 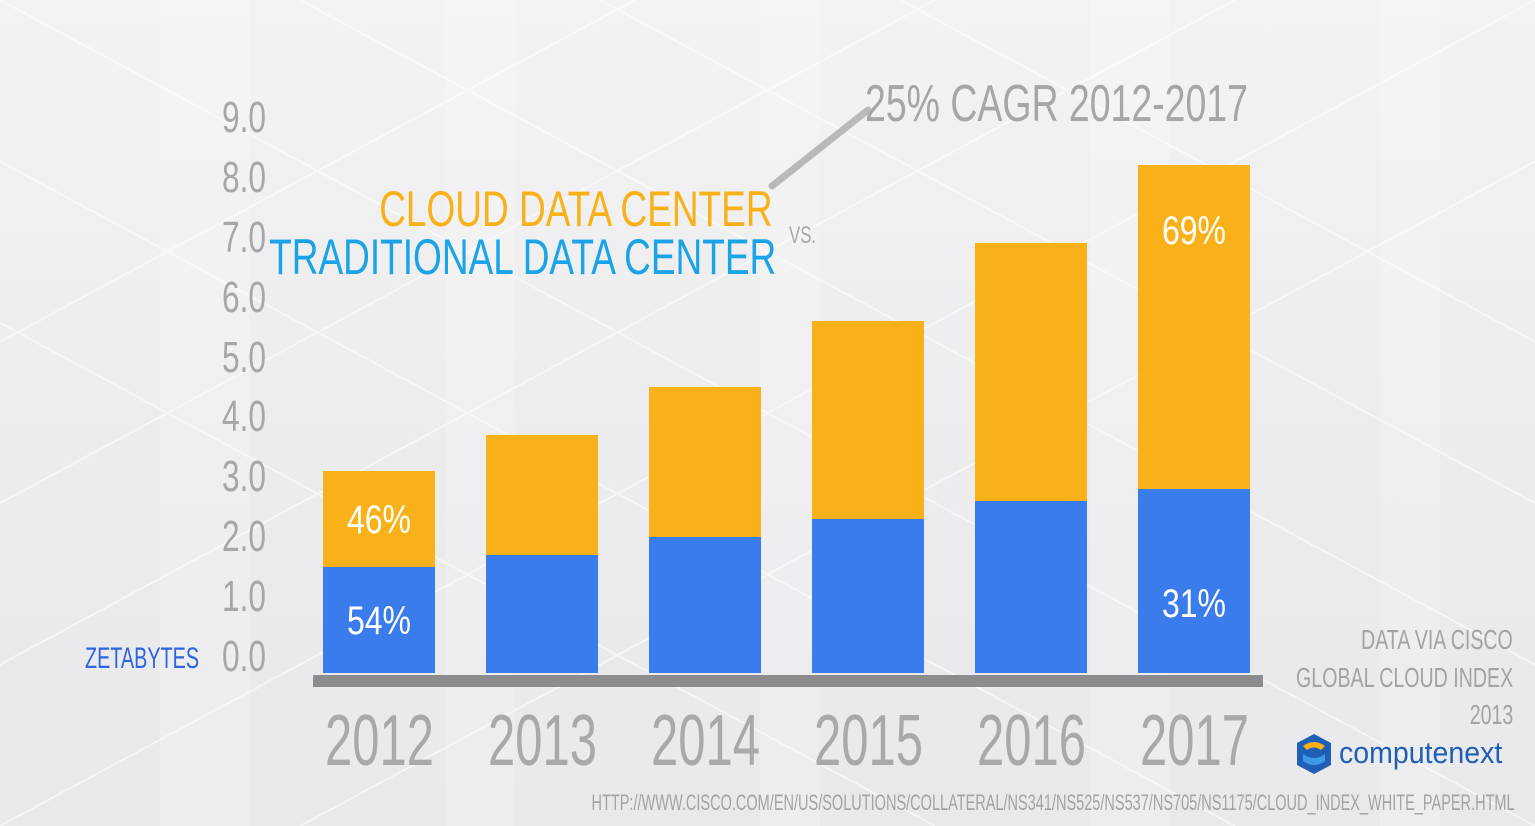 What do you see at coordinates (542, 495) in the screenshot?
I see `bar-cloud-2013` at bounding box center [542, 495].